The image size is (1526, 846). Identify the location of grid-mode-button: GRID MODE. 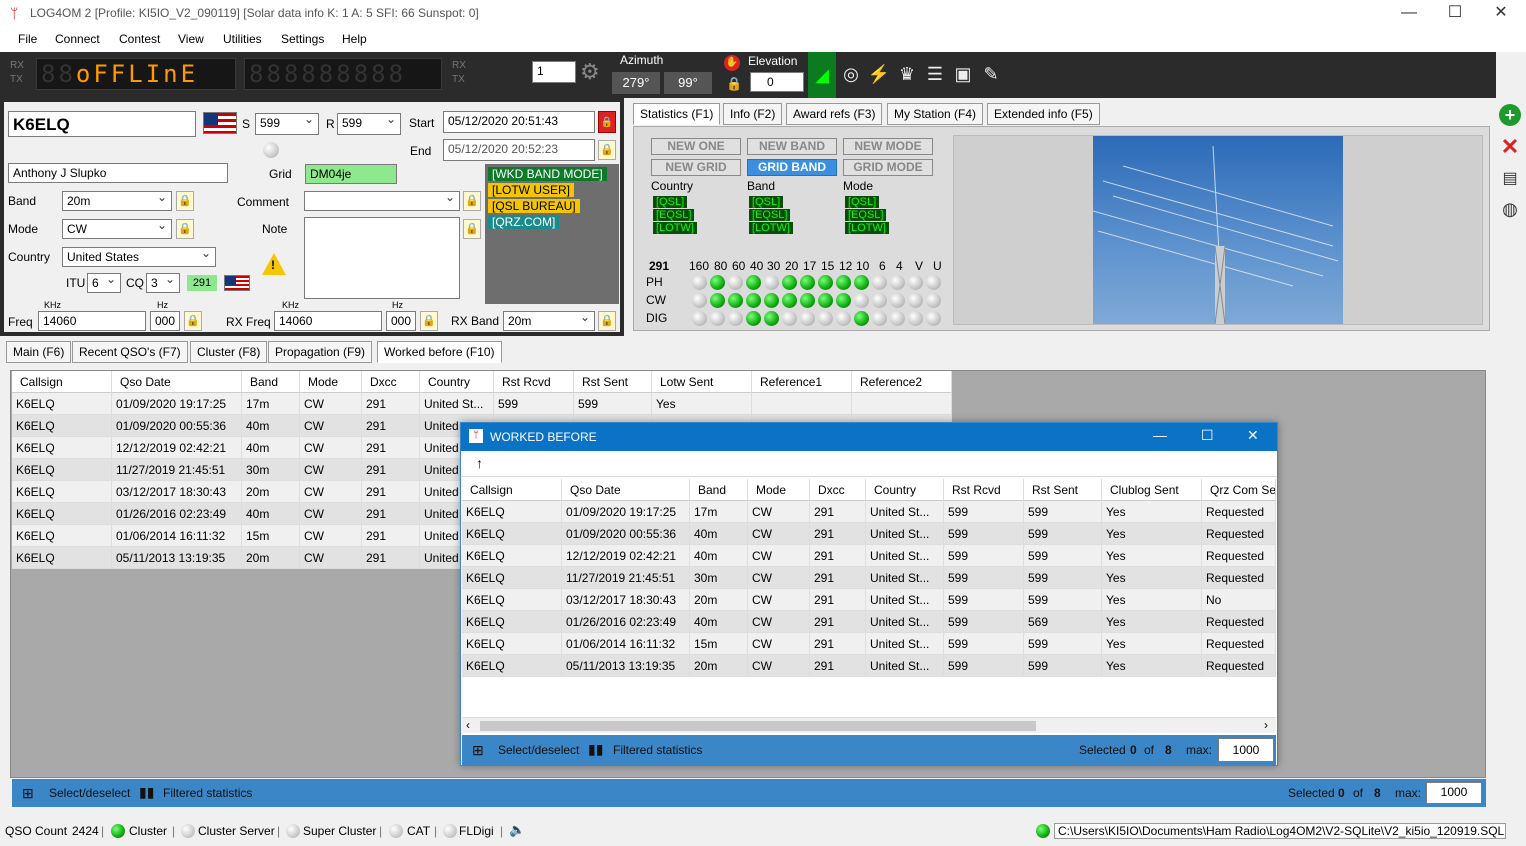
(888, 167).